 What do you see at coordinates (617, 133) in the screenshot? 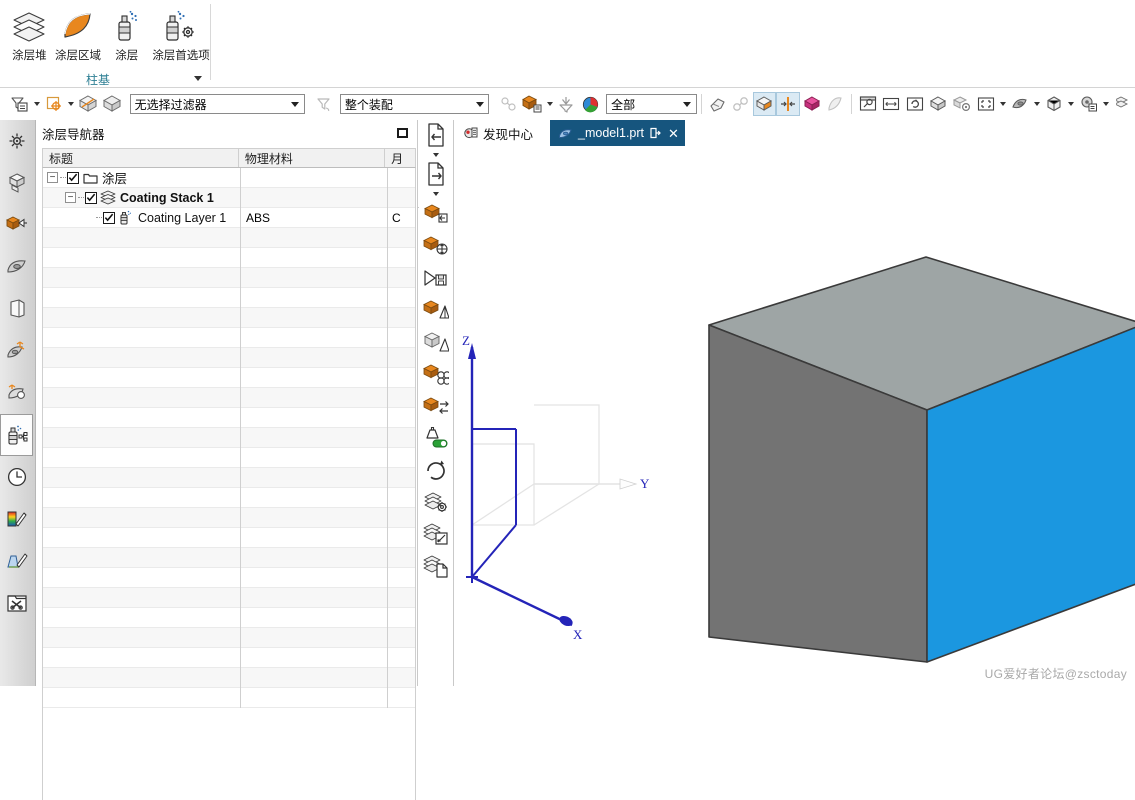
I see `tab-model1-prt: _model1.prt ✕` at bounding box center [617, 133].